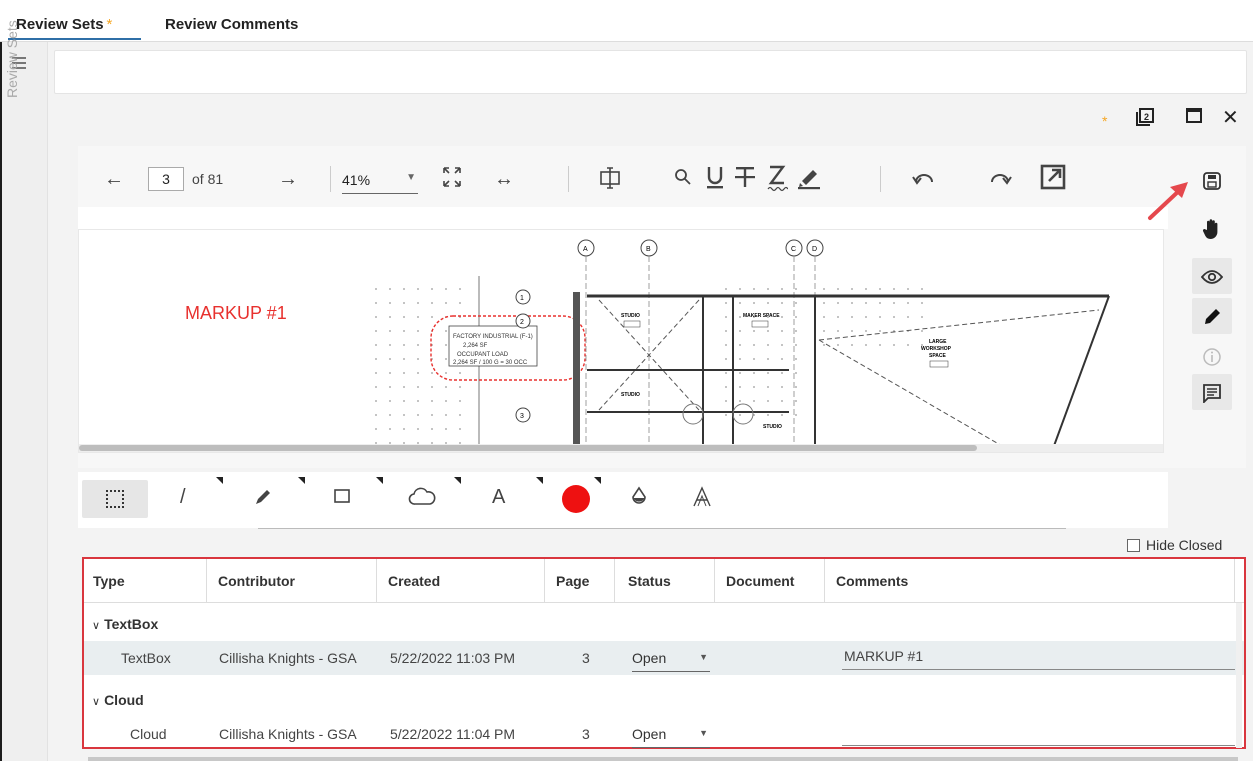  Describe the element at coordinates (1174, 545) in the screenshot. I see `hide-closed-checkbox: Hide Closed` at that location.